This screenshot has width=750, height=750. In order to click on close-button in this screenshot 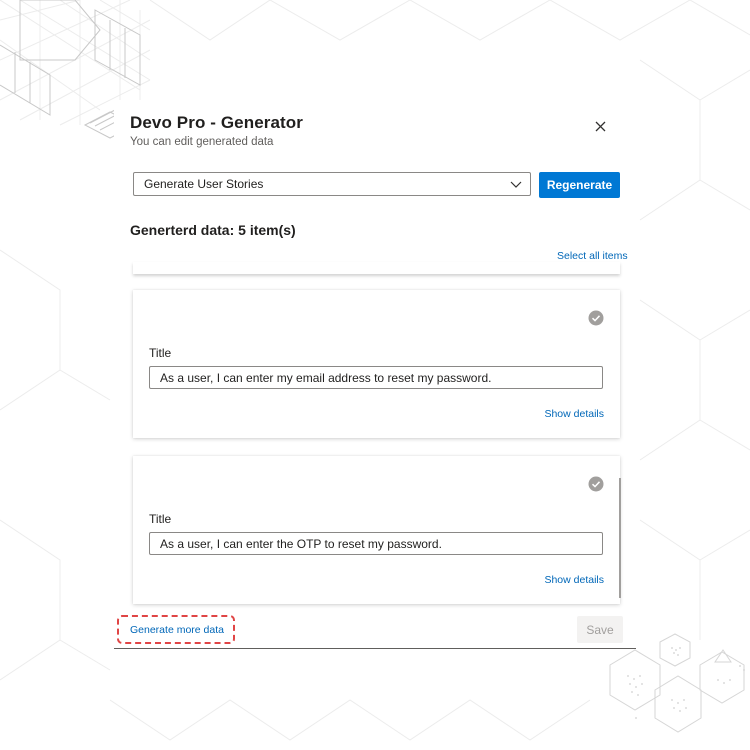, I will do `click(600, 126)`.